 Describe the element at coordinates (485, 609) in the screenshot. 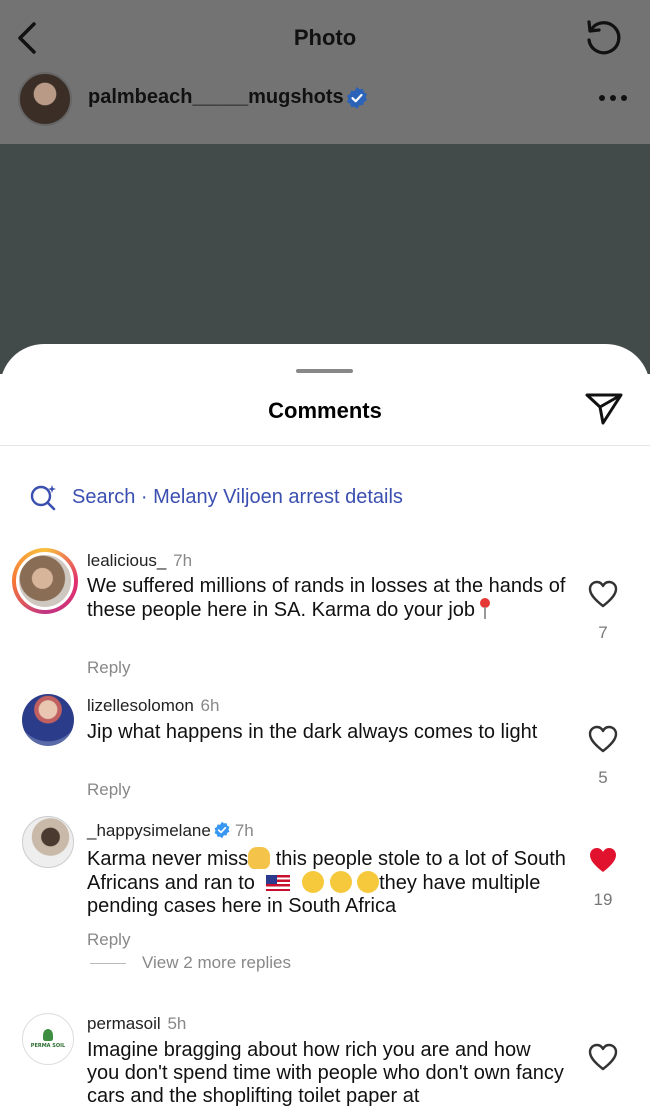

I see `round-pushpin-emoji` at that location.